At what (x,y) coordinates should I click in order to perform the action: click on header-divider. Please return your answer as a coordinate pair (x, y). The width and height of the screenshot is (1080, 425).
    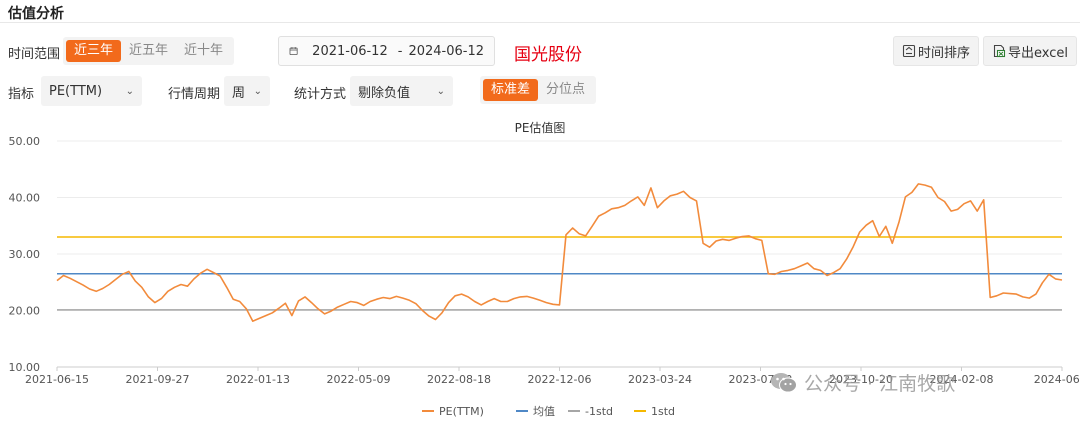
    Looking at the image, I should click on (540, 22).